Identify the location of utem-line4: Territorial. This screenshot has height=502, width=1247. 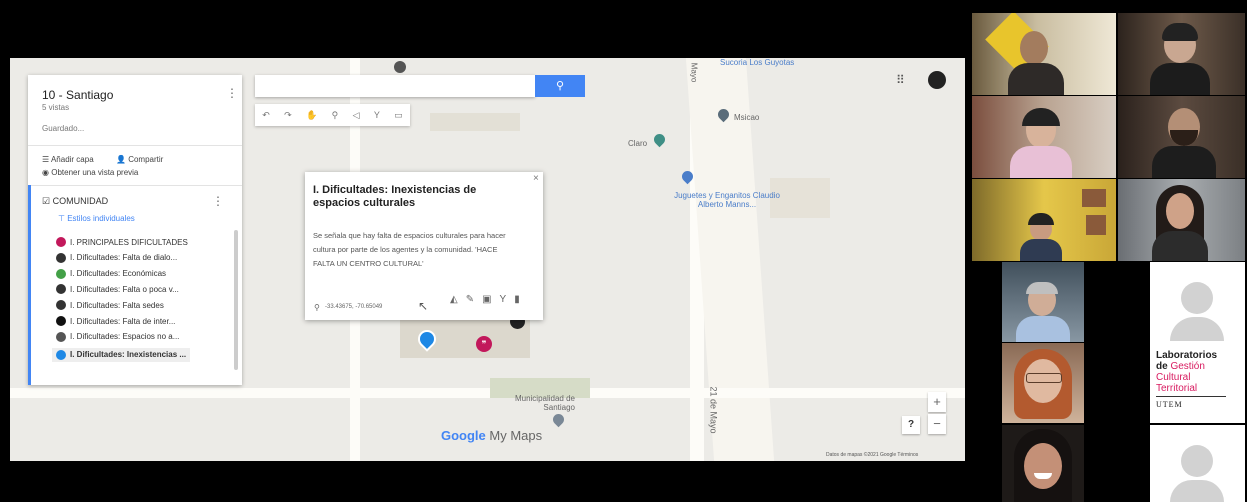
(1177, 388).